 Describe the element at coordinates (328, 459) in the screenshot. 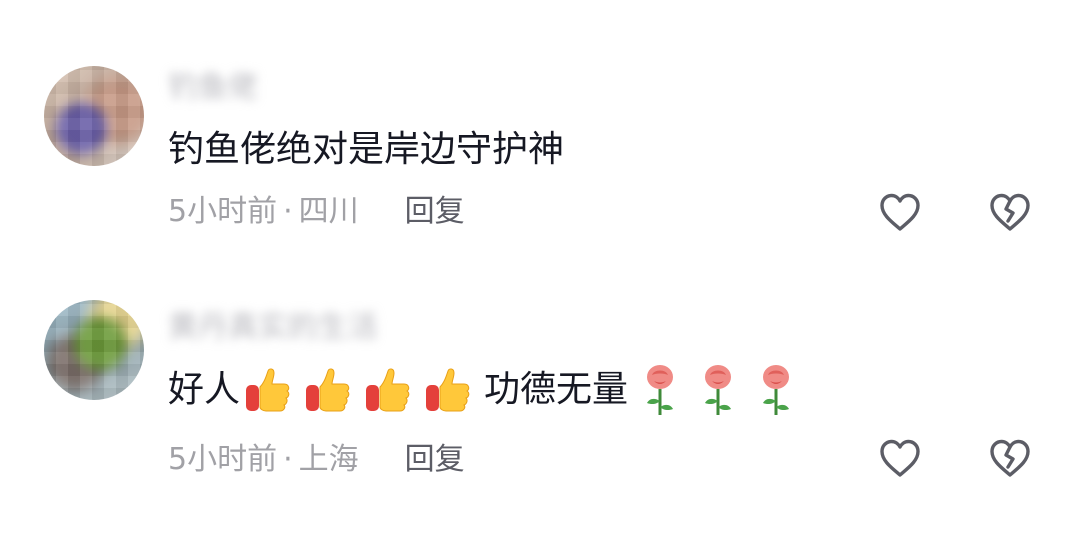

I see `comment-location: 上海` at that location.